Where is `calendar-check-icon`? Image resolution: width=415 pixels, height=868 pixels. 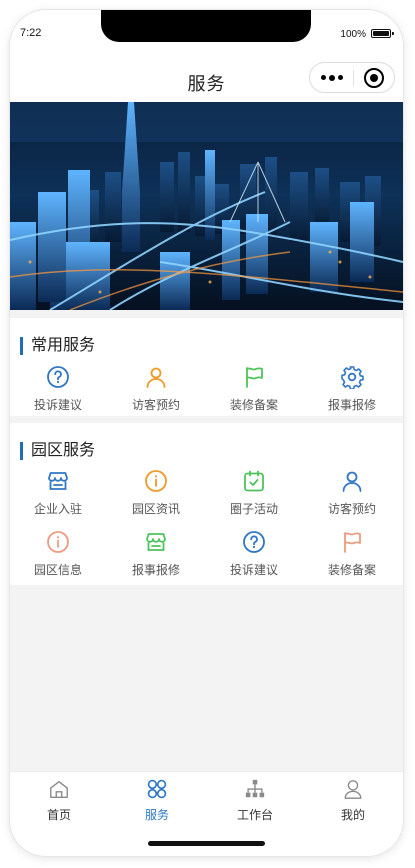
calendar-check-icon is located at coordinates (254, 481).